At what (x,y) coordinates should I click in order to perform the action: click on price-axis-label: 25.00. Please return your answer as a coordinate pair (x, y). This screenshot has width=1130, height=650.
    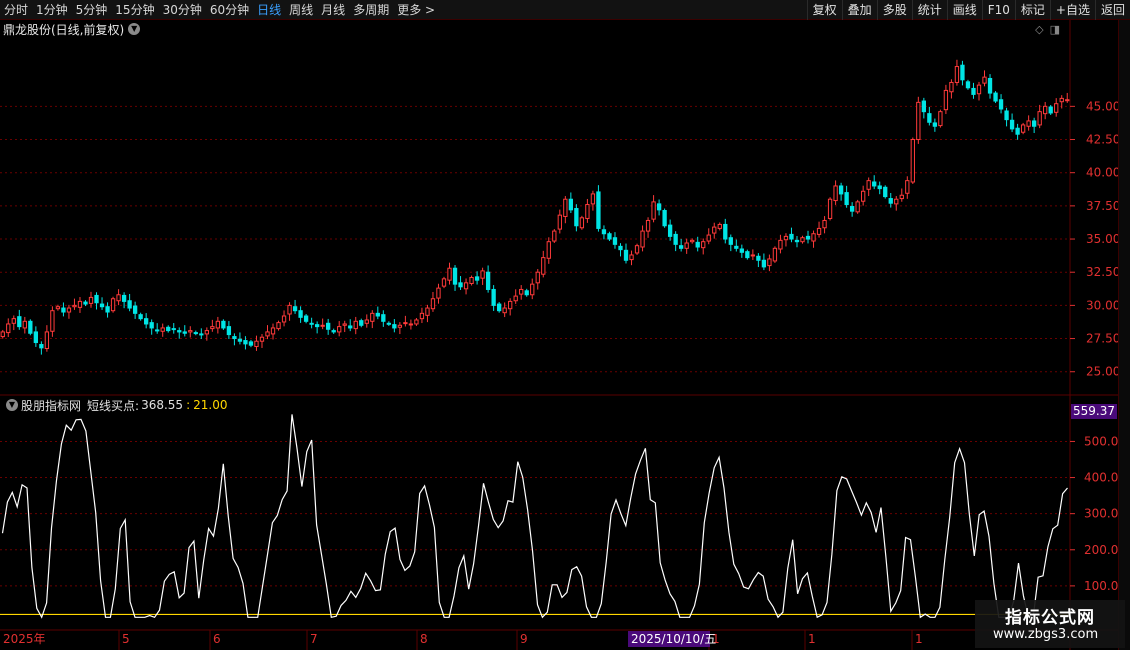
    Looking at the image, I should click on (1102, 372).